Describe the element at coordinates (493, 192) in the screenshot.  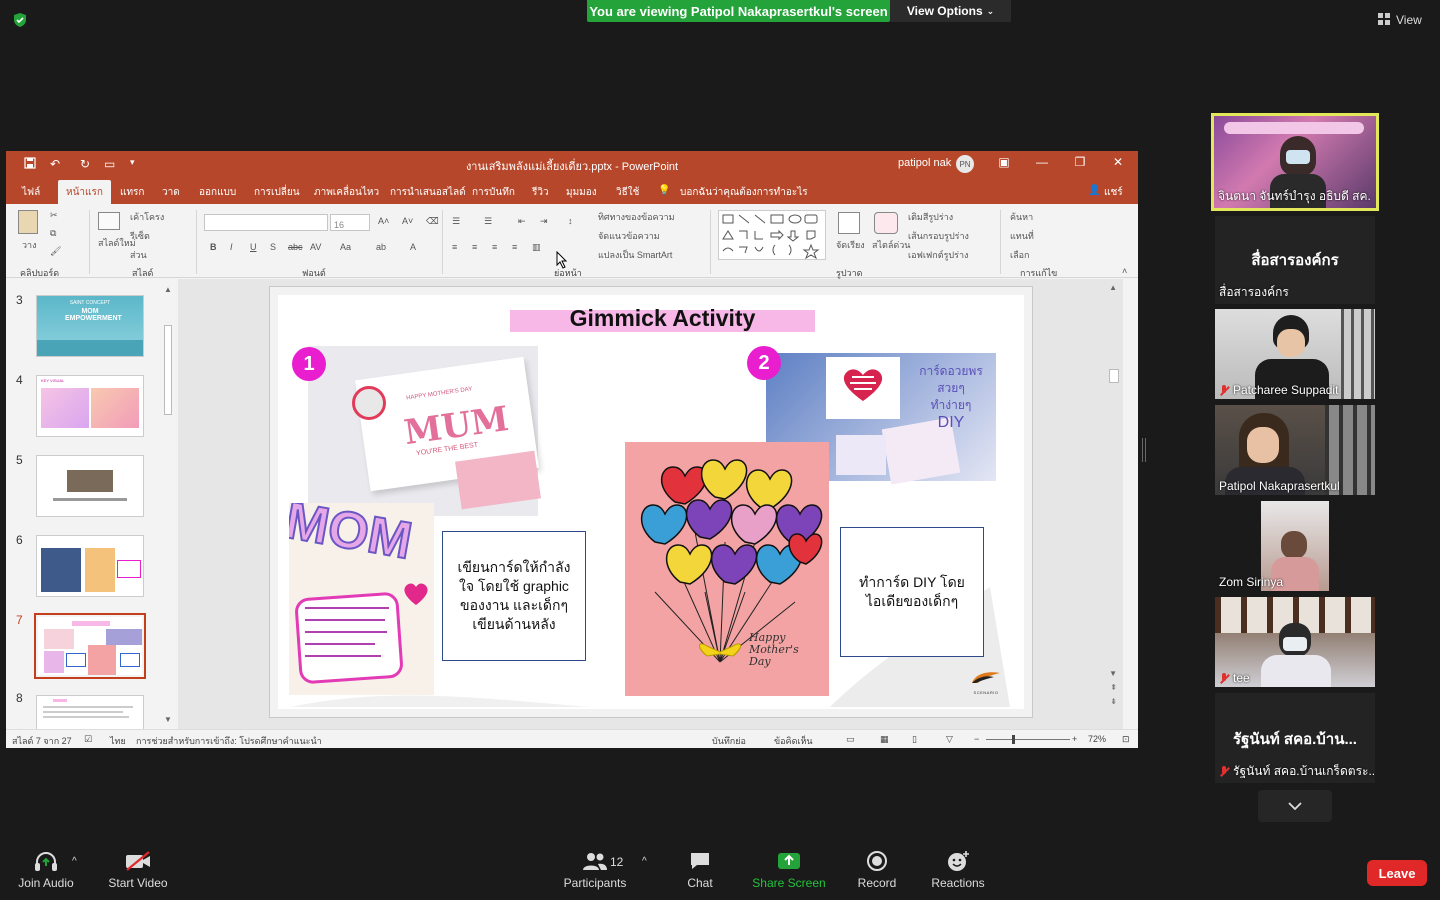
I see `tab-record: การบันทึก` at that location.